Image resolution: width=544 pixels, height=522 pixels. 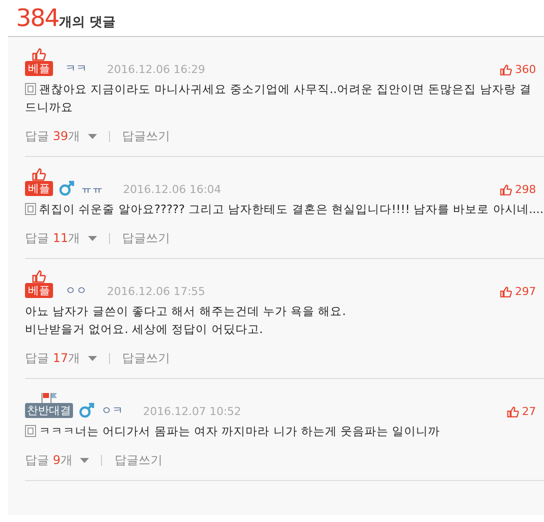 I want to click on comments-heading: 개의 댓글, so click(x=87, y=22).